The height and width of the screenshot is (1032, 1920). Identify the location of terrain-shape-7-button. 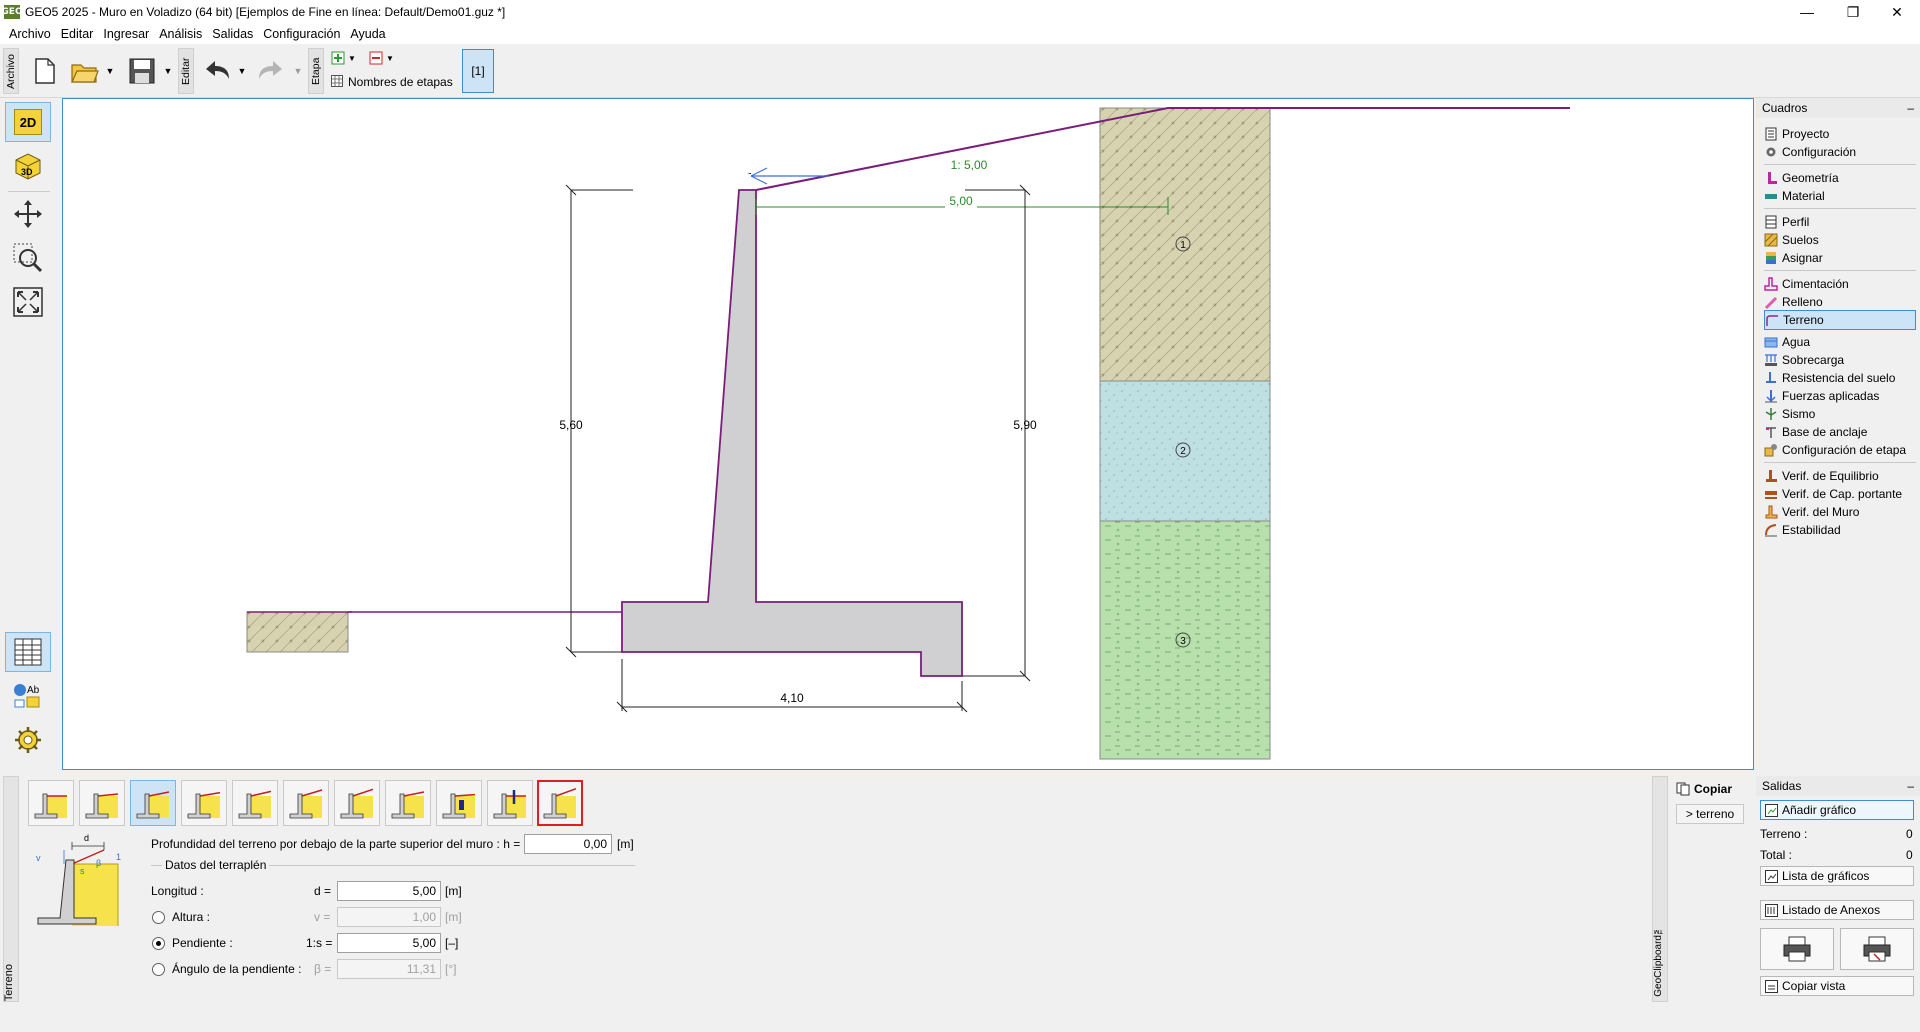
(357, 803).